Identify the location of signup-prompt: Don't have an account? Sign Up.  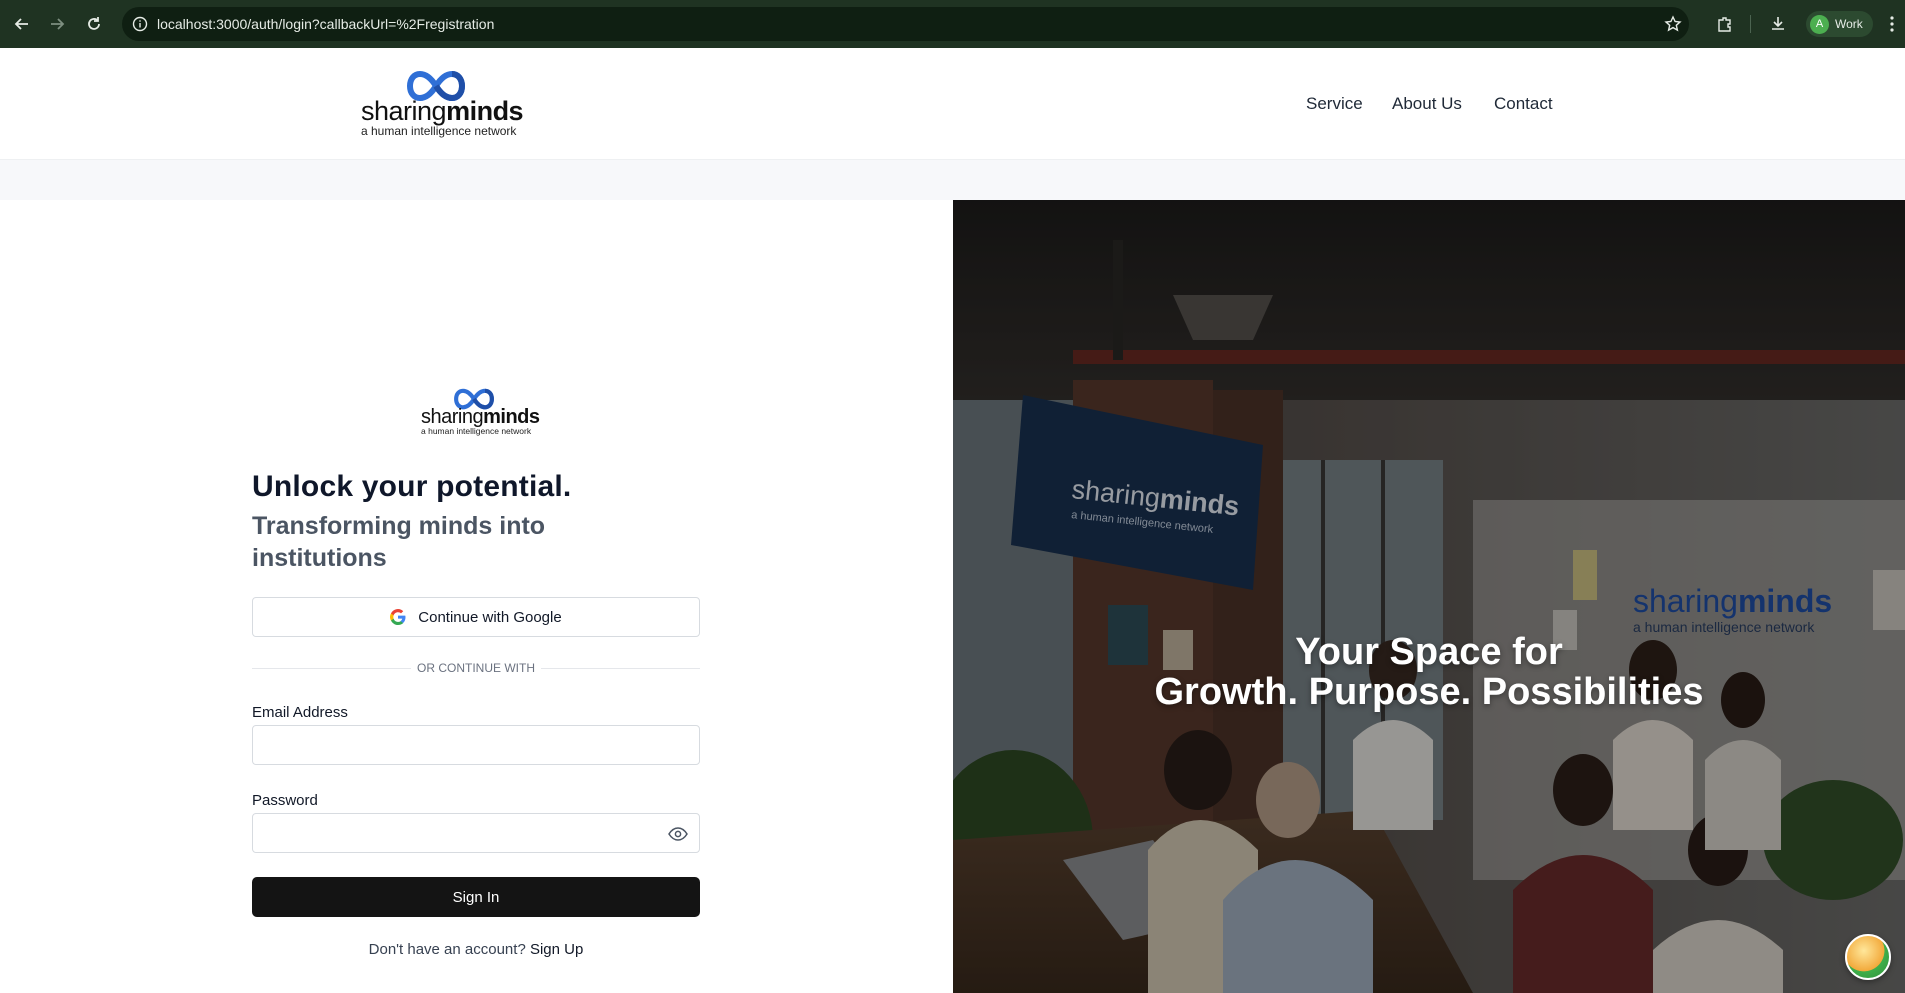
(476, 949).